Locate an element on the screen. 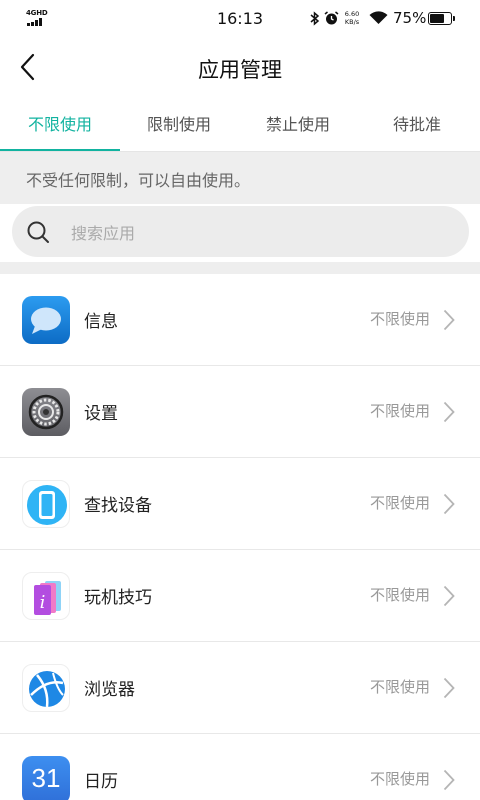  section-gap is located at coordinates (240, 268).